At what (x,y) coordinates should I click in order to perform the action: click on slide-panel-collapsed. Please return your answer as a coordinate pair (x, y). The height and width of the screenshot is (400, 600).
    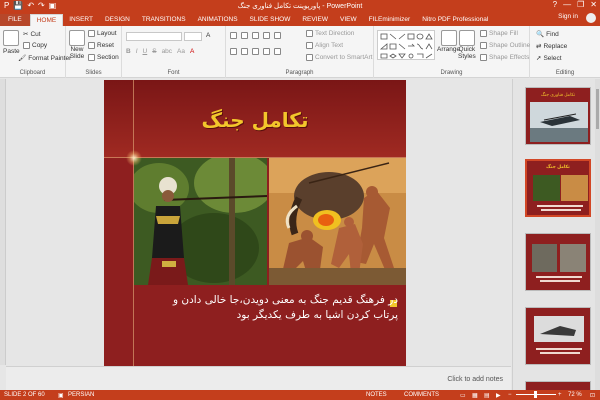
    Looking at the image, I should click on (3, 222).